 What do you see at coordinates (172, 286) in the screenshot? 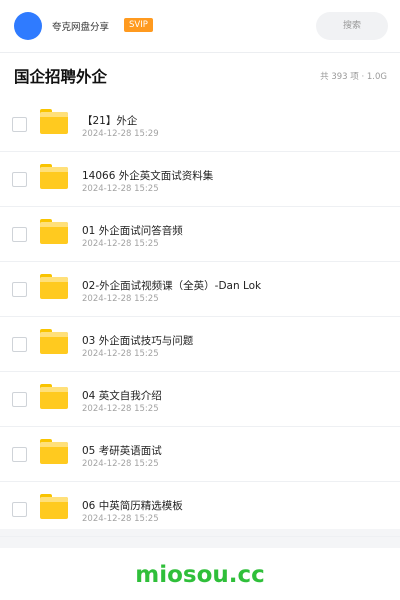
I see `file-name: 02-外企面试视频课（全英）-Dan Lok` at bounding box center [172, 286].